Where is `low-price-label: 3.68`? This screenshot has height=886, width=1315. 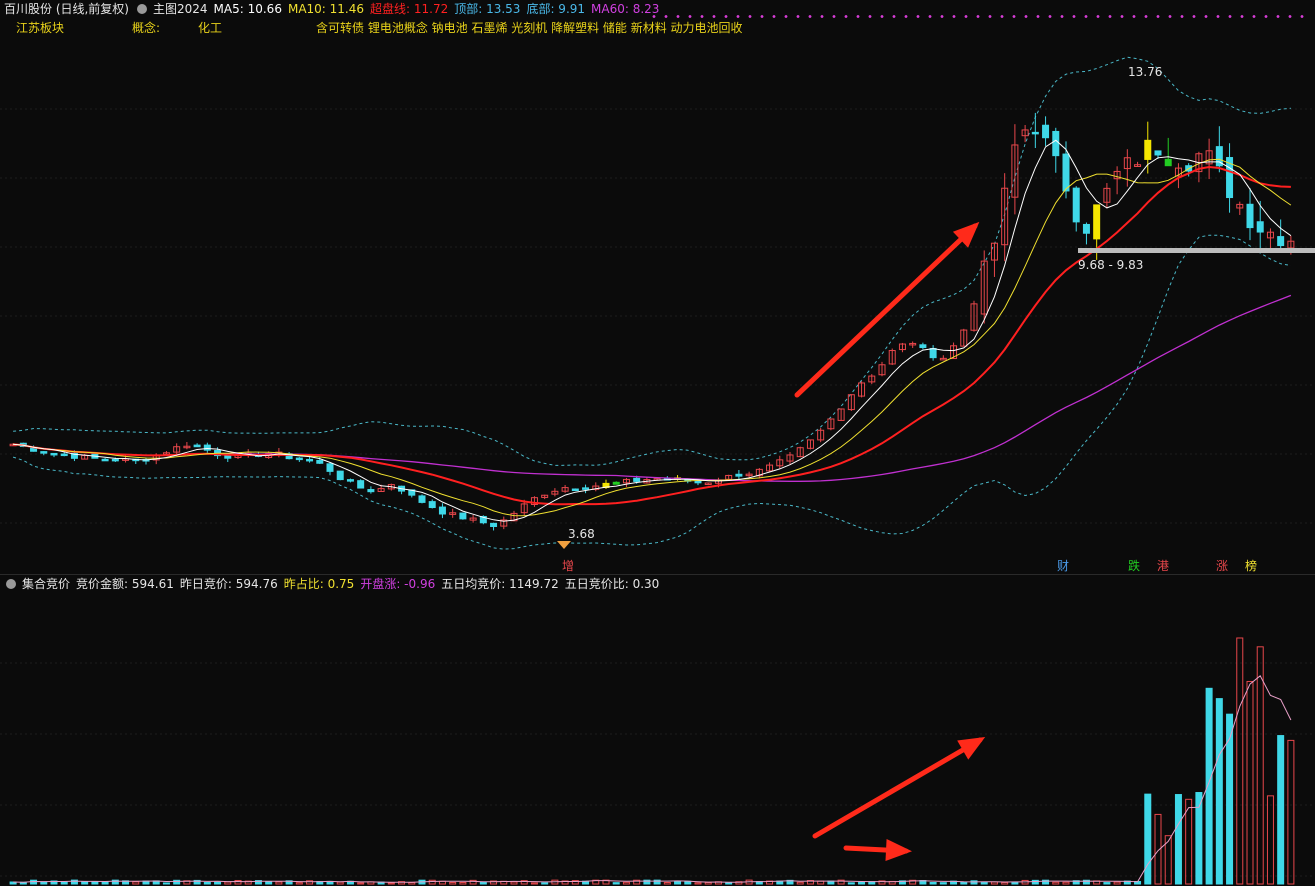
low-price-label: 3.68 is located at coordinates (581, 534).